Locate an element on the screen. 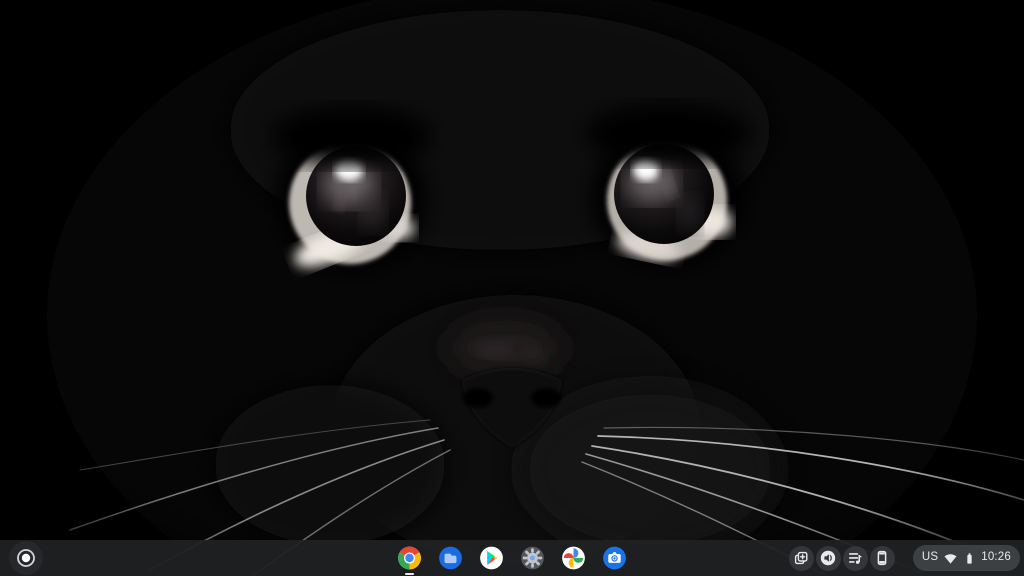  chrome-icon is located at coordinates (409, 558).